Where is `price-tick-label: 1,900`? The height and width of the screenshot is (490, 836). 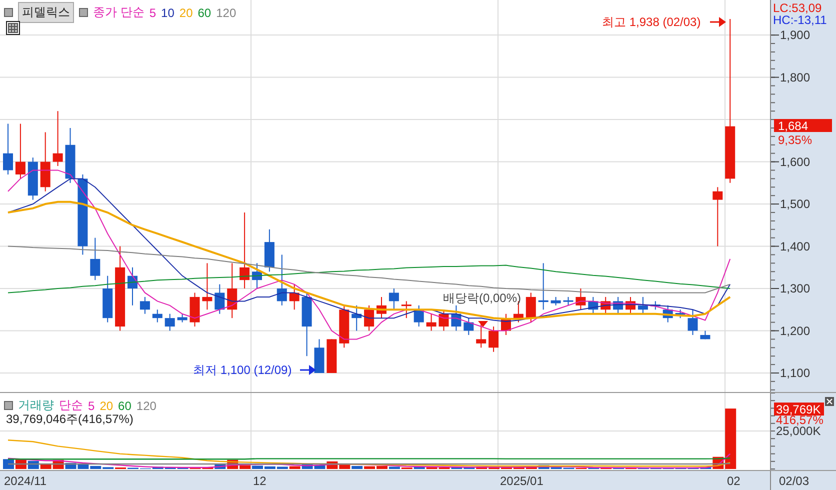
price-tick-label: 1,900 is located at coordinates (795, 35).